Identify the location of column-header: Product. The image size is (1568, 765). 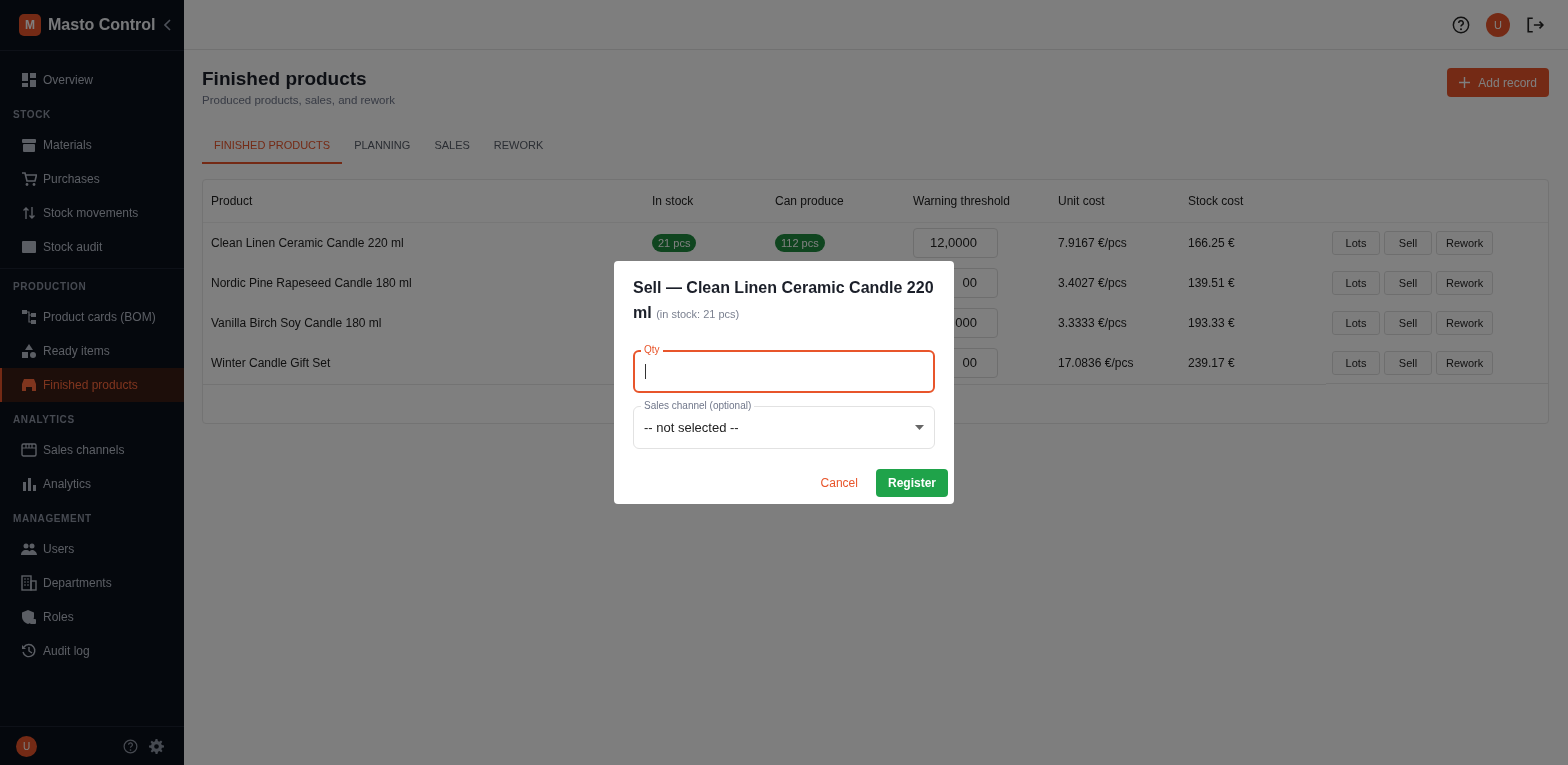
(423, 201).